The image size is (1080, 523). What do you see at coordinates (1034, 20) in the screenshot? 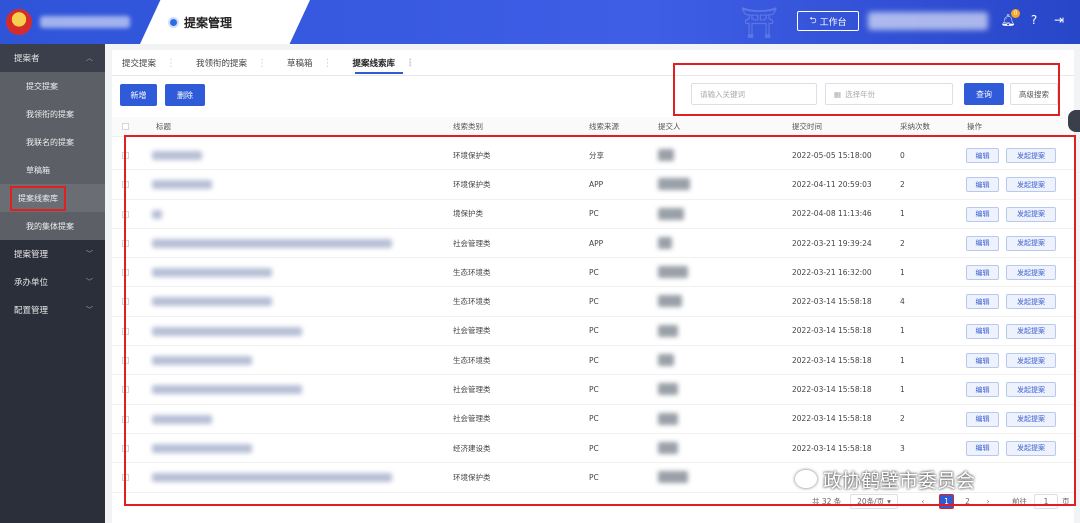
I see `help-icon: ?` at bounding box center [1034, 20].